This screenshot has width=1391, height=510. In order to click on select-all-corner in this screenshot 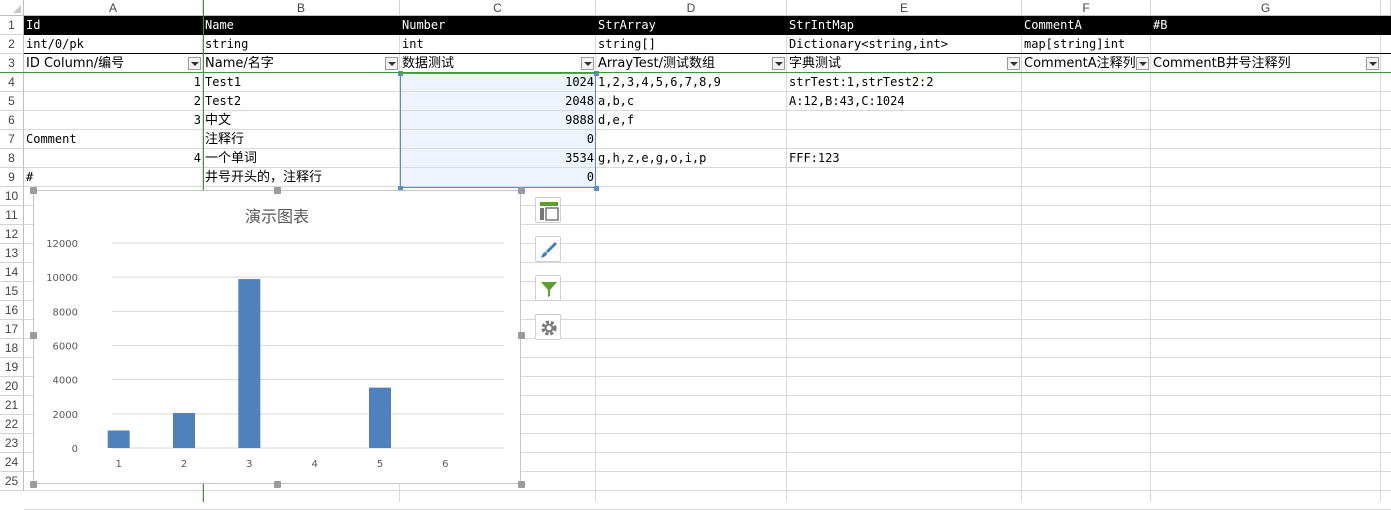, I will do `click(12, 8)`.